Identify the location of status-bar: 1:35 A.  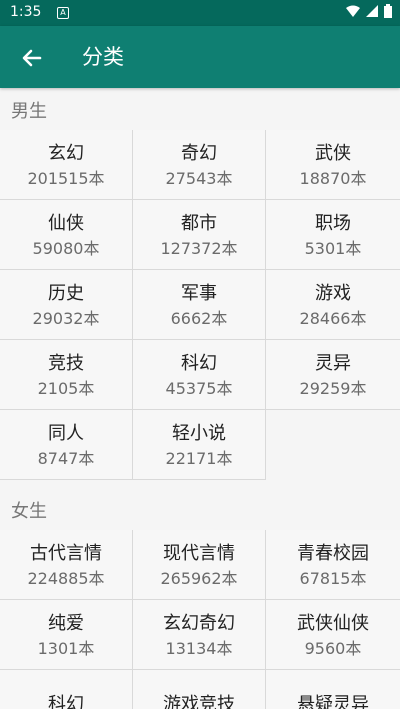
(200, 13).